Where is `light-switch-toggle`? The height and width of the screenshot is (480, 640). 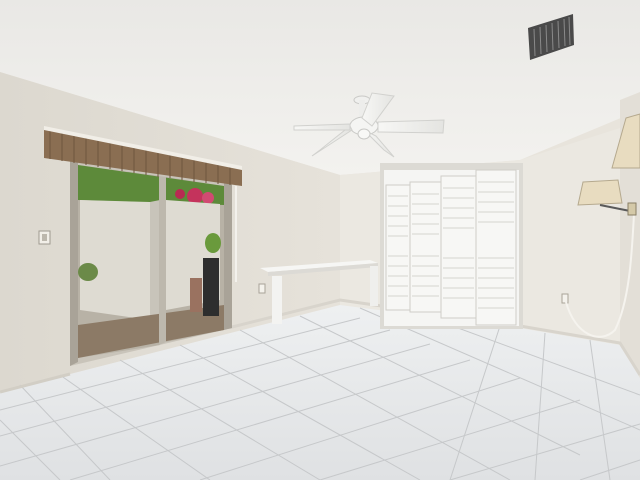
light-switch-toggle is located at coordinates (44, 237).